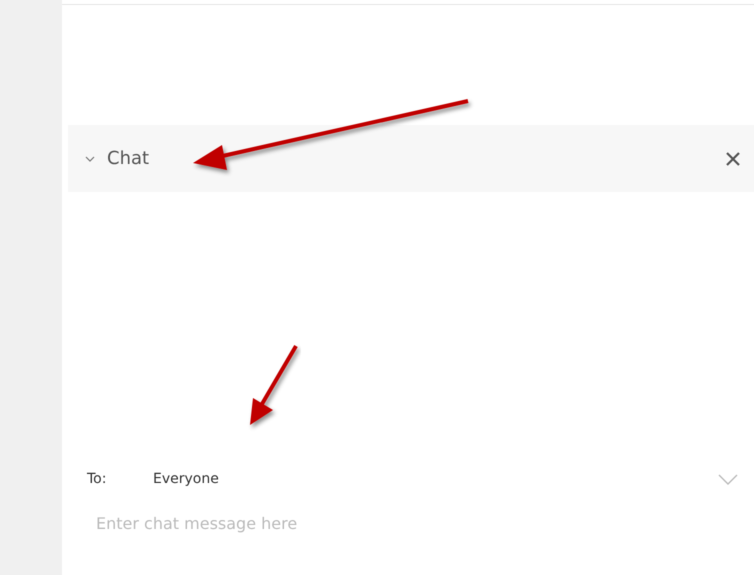 Image resolution: width=754 pixels, height=575 pixels. Describe the element at coordinates (97, 479) in the screenshot. I see `recipient-label: To:` at that location.